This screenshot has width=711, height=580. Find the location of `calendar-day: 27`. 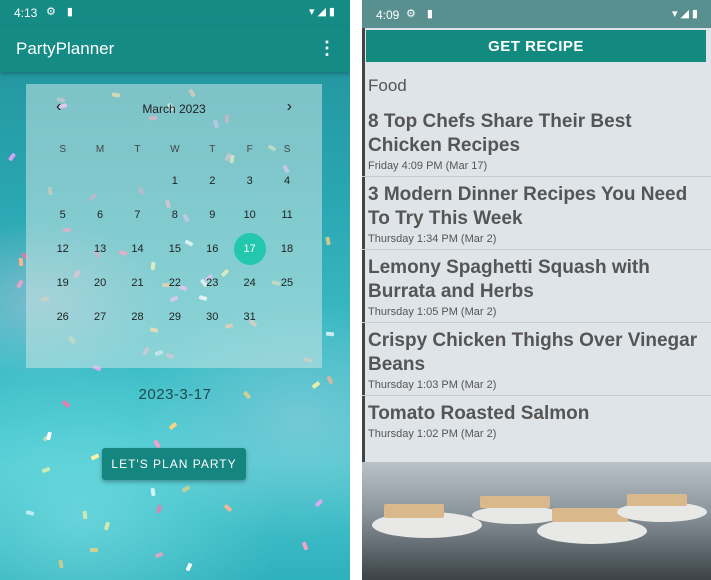

calendar-day: 27 is located at coordinates (99, 317).